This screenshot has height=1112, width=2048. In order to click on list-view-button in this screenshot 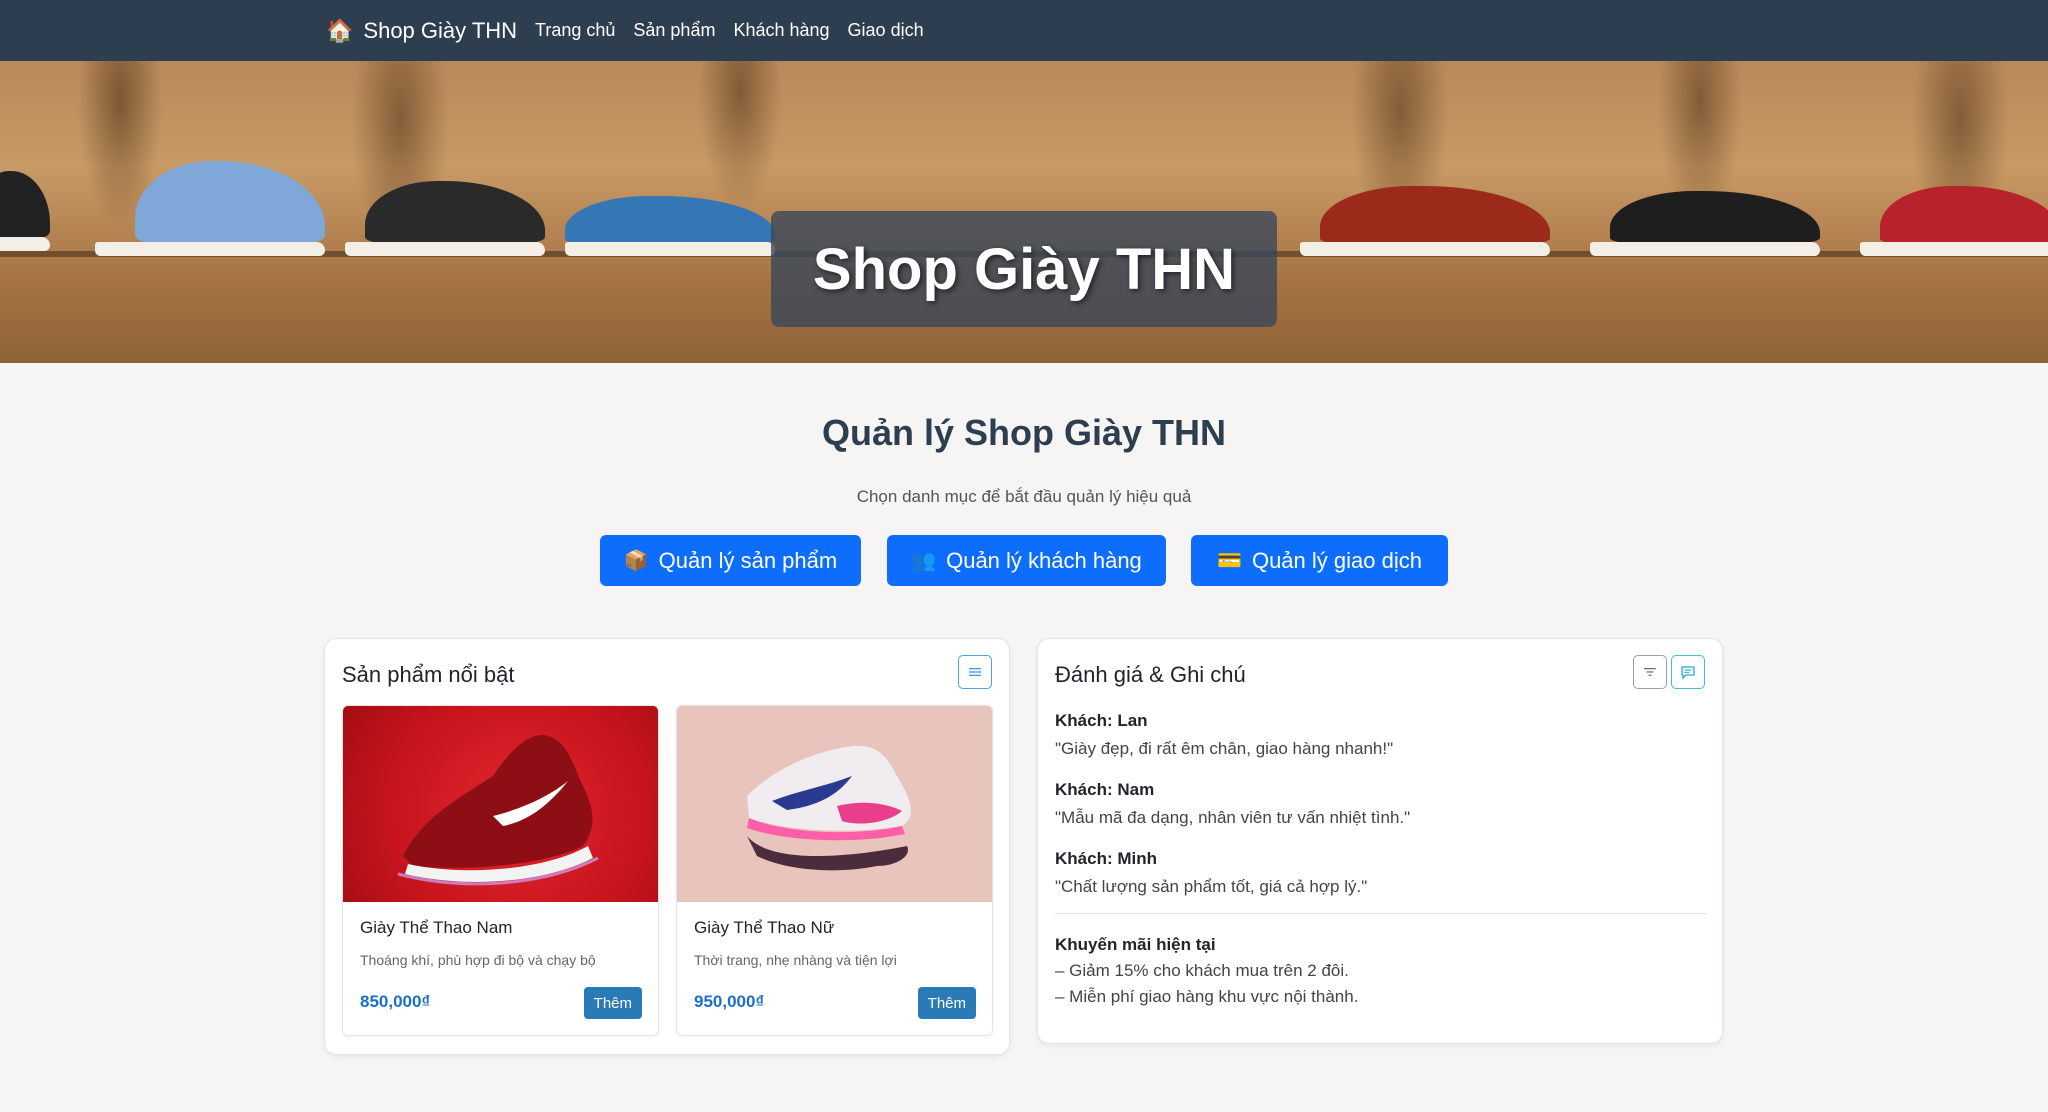, I will do `click(975, 672)`.